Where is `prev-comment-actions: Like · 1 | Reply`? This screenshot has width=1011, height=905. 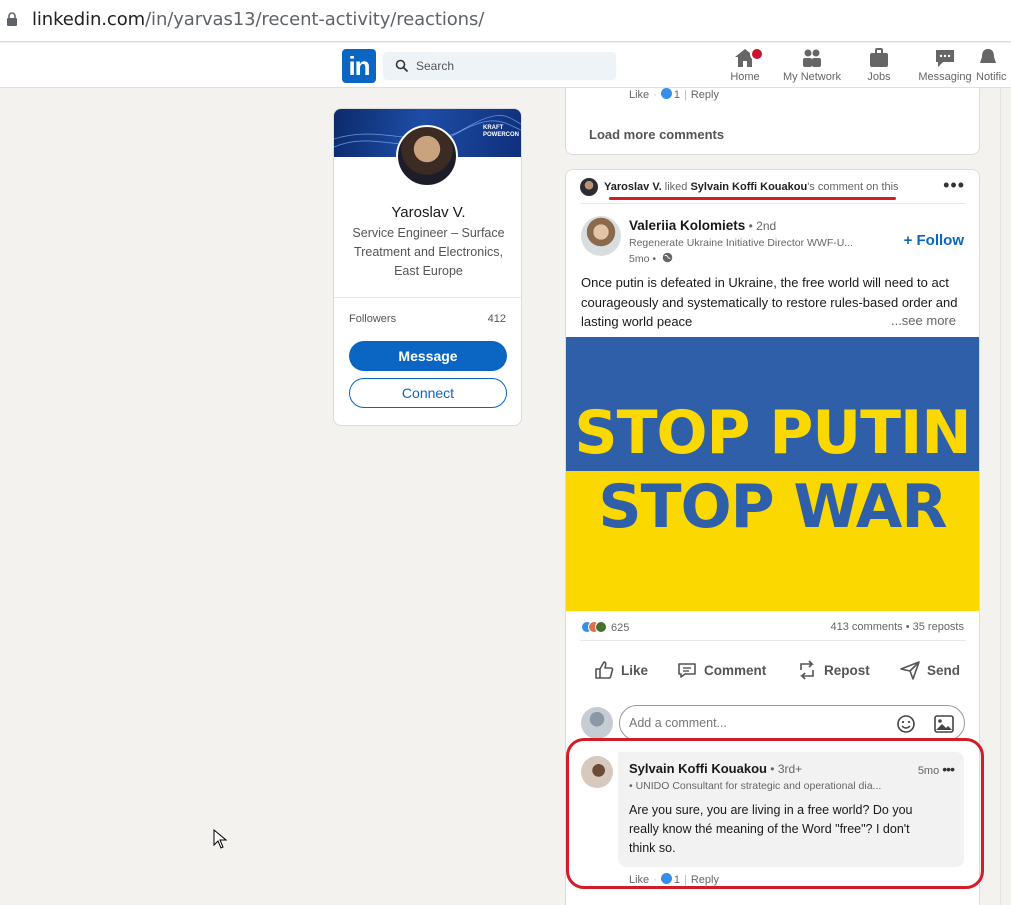 prev-comment-actions: Like · 1 | Reply is located at coordinates (674, 94).